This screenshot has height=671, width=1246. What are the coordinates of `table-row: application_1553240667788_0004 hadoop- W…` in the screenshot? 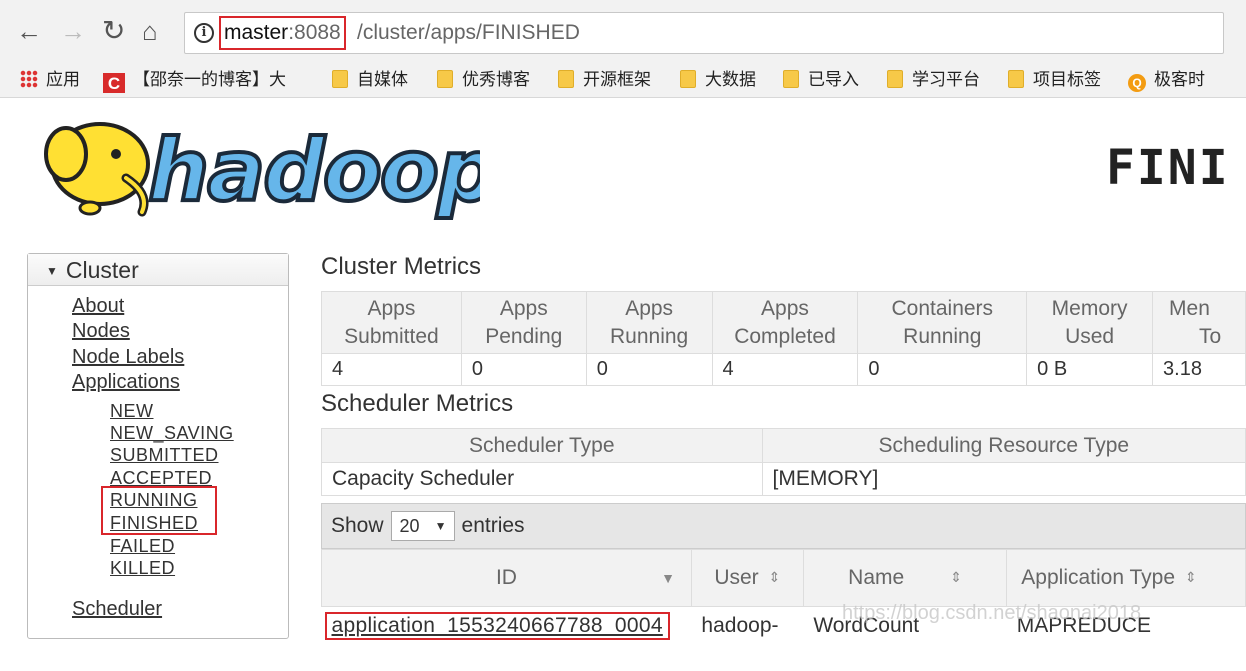 It's located at (784, 626).